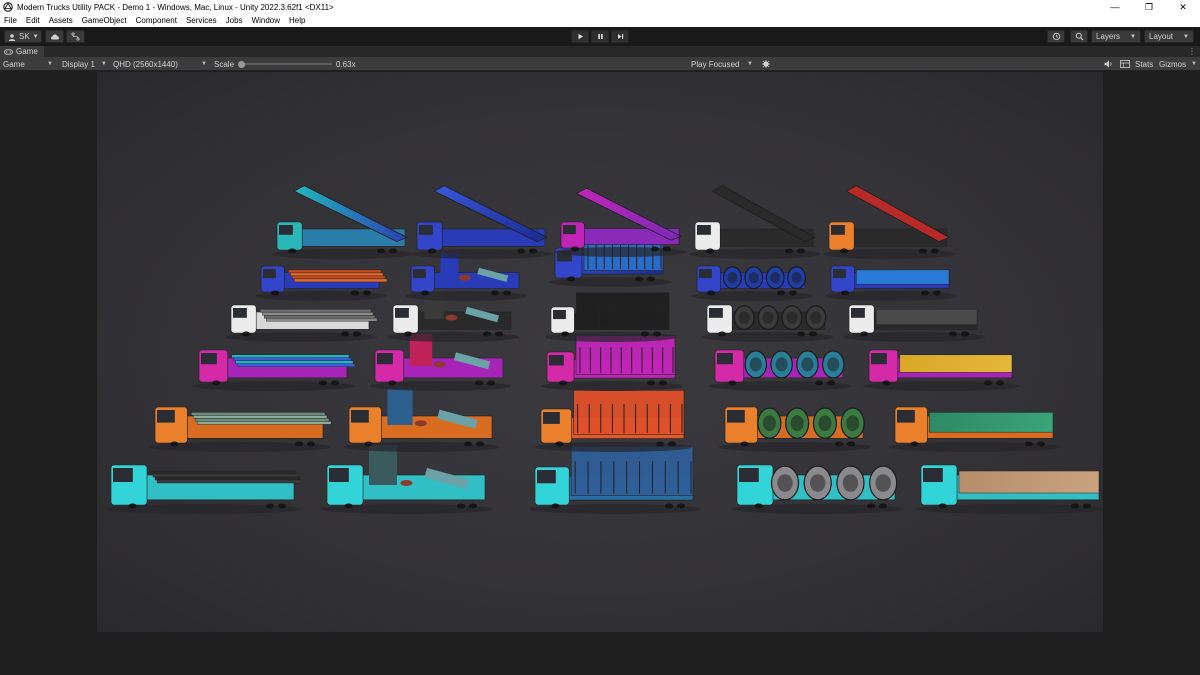  Describe the element at coordinates (61, 20) in the screenshot. I see `menu-assets: Assets` at that location.